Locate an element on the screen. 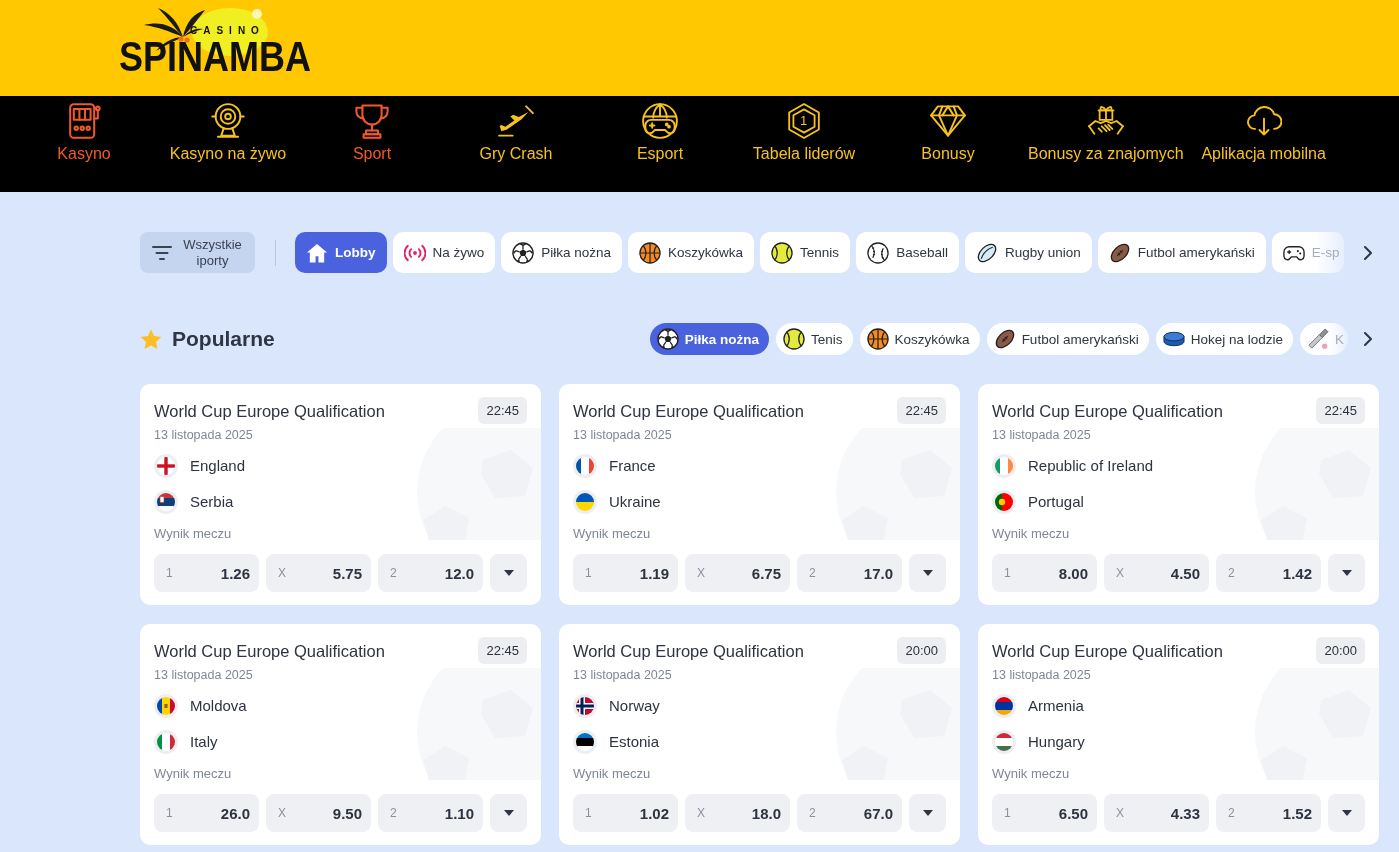 This screenshot has width=1399, height=852. odds-button: 1 1.19 is located at coordinates (625, 573).